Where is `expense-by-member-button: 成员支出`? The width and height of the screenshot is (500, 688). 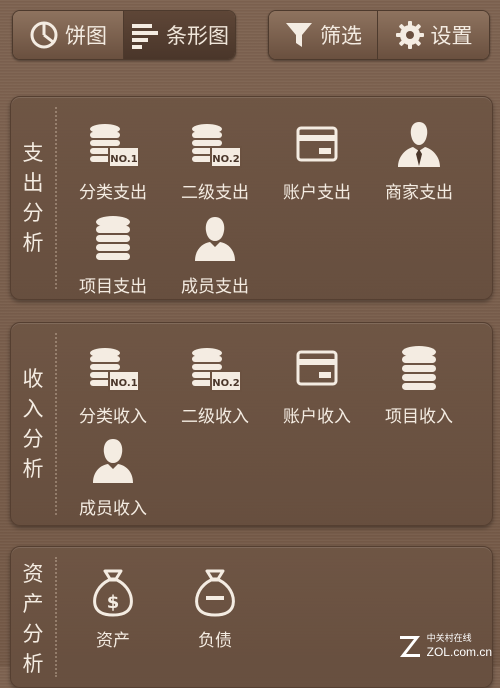
expense-by-member-button: 成员支出 is located at coordinates (215, 259).